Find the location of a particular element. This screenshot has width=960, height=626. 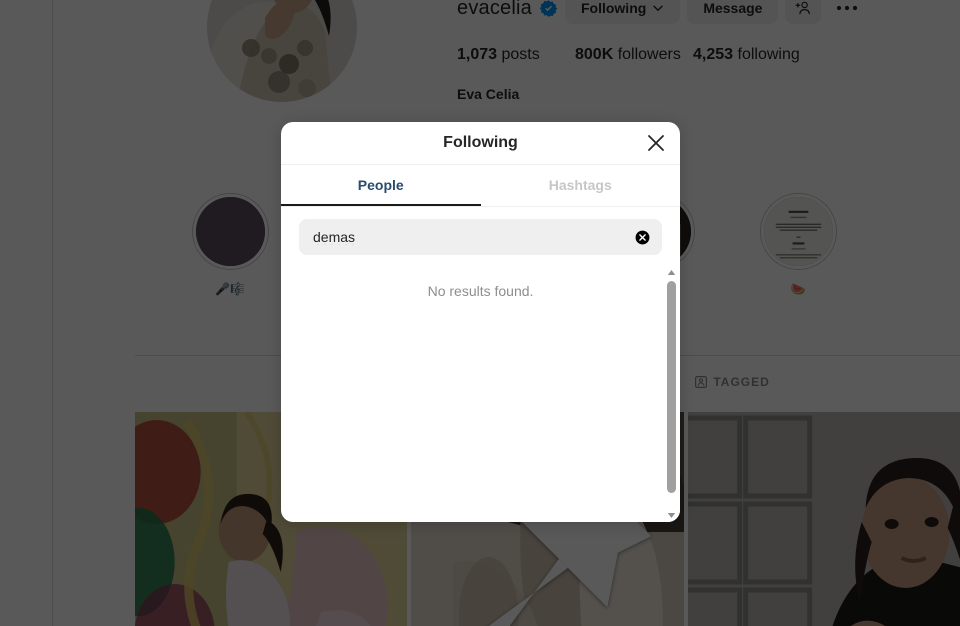

scroll-up-arrow-icon is located at coordinates (671, 272).